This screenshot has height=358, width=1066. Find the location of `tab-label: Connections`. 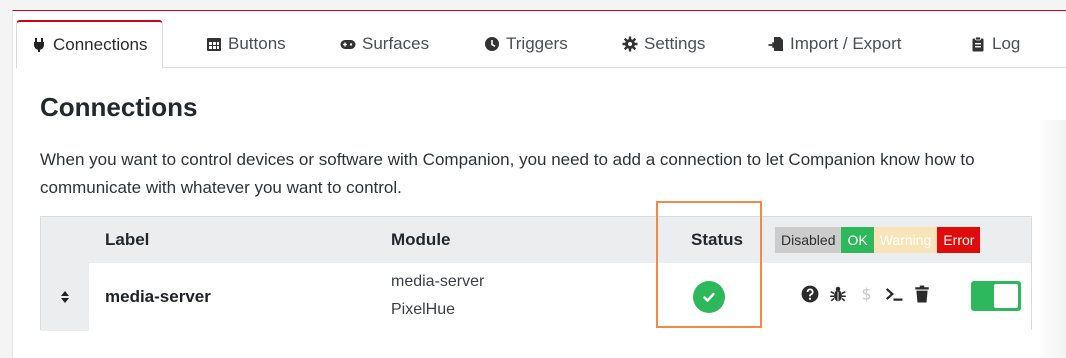

tab-label: Connections is located at coordinates (100, 44).